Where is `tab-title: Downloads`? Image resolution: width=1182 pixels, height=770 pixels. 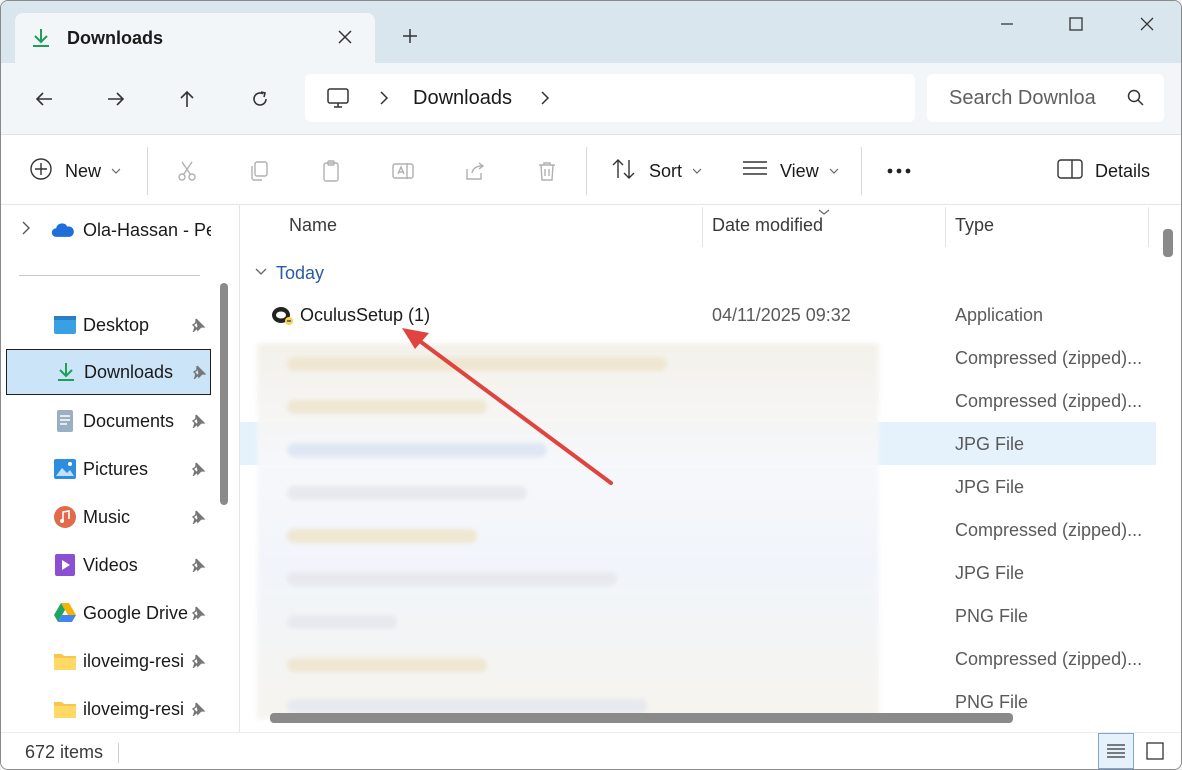 tab-title: Downloads is located at coordinates (115, 37).